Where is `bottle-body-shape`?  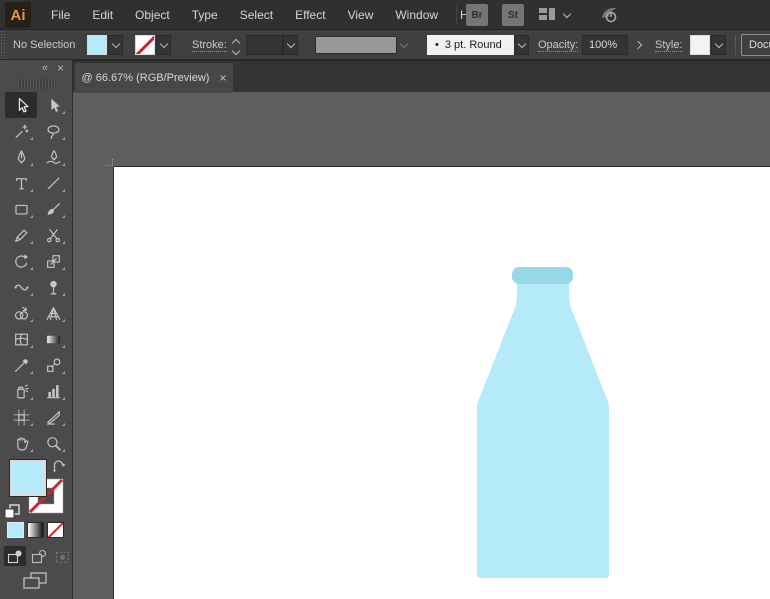 bottle-body-shape is located at coordinates (543, 428).